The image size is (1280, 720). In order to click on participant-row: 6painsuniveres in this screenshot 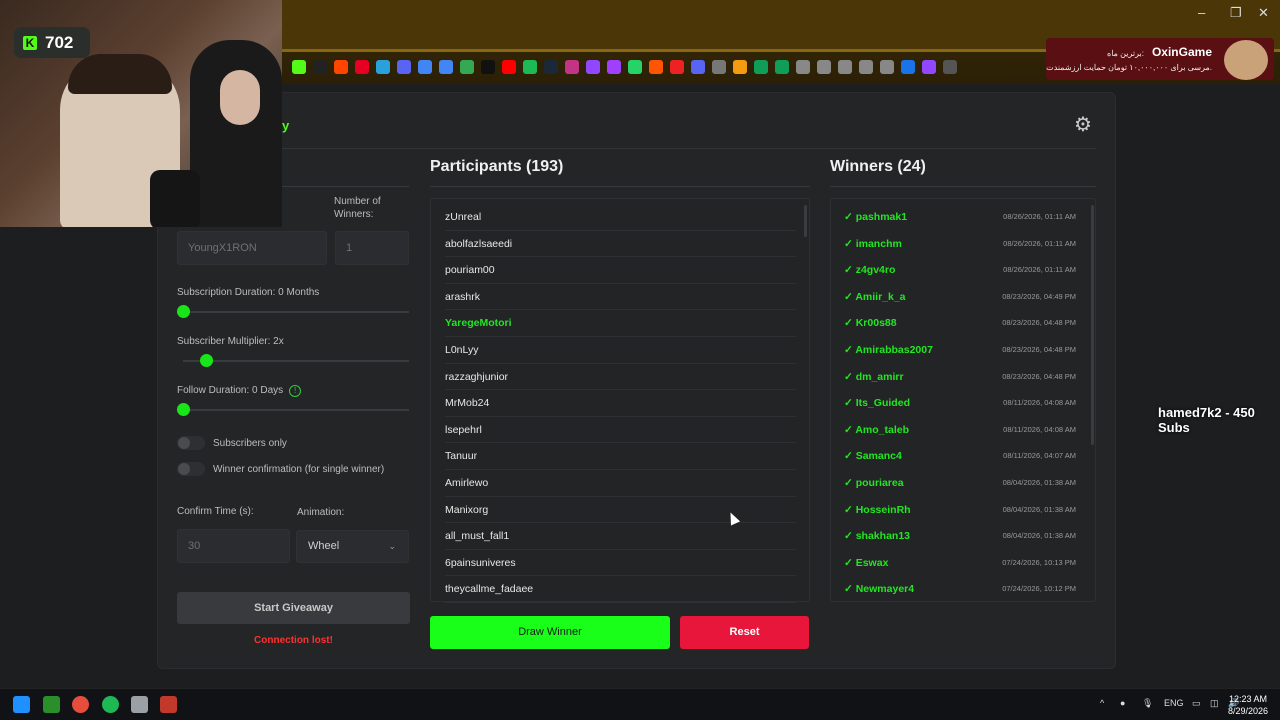, I will do `click(620, 563)`.